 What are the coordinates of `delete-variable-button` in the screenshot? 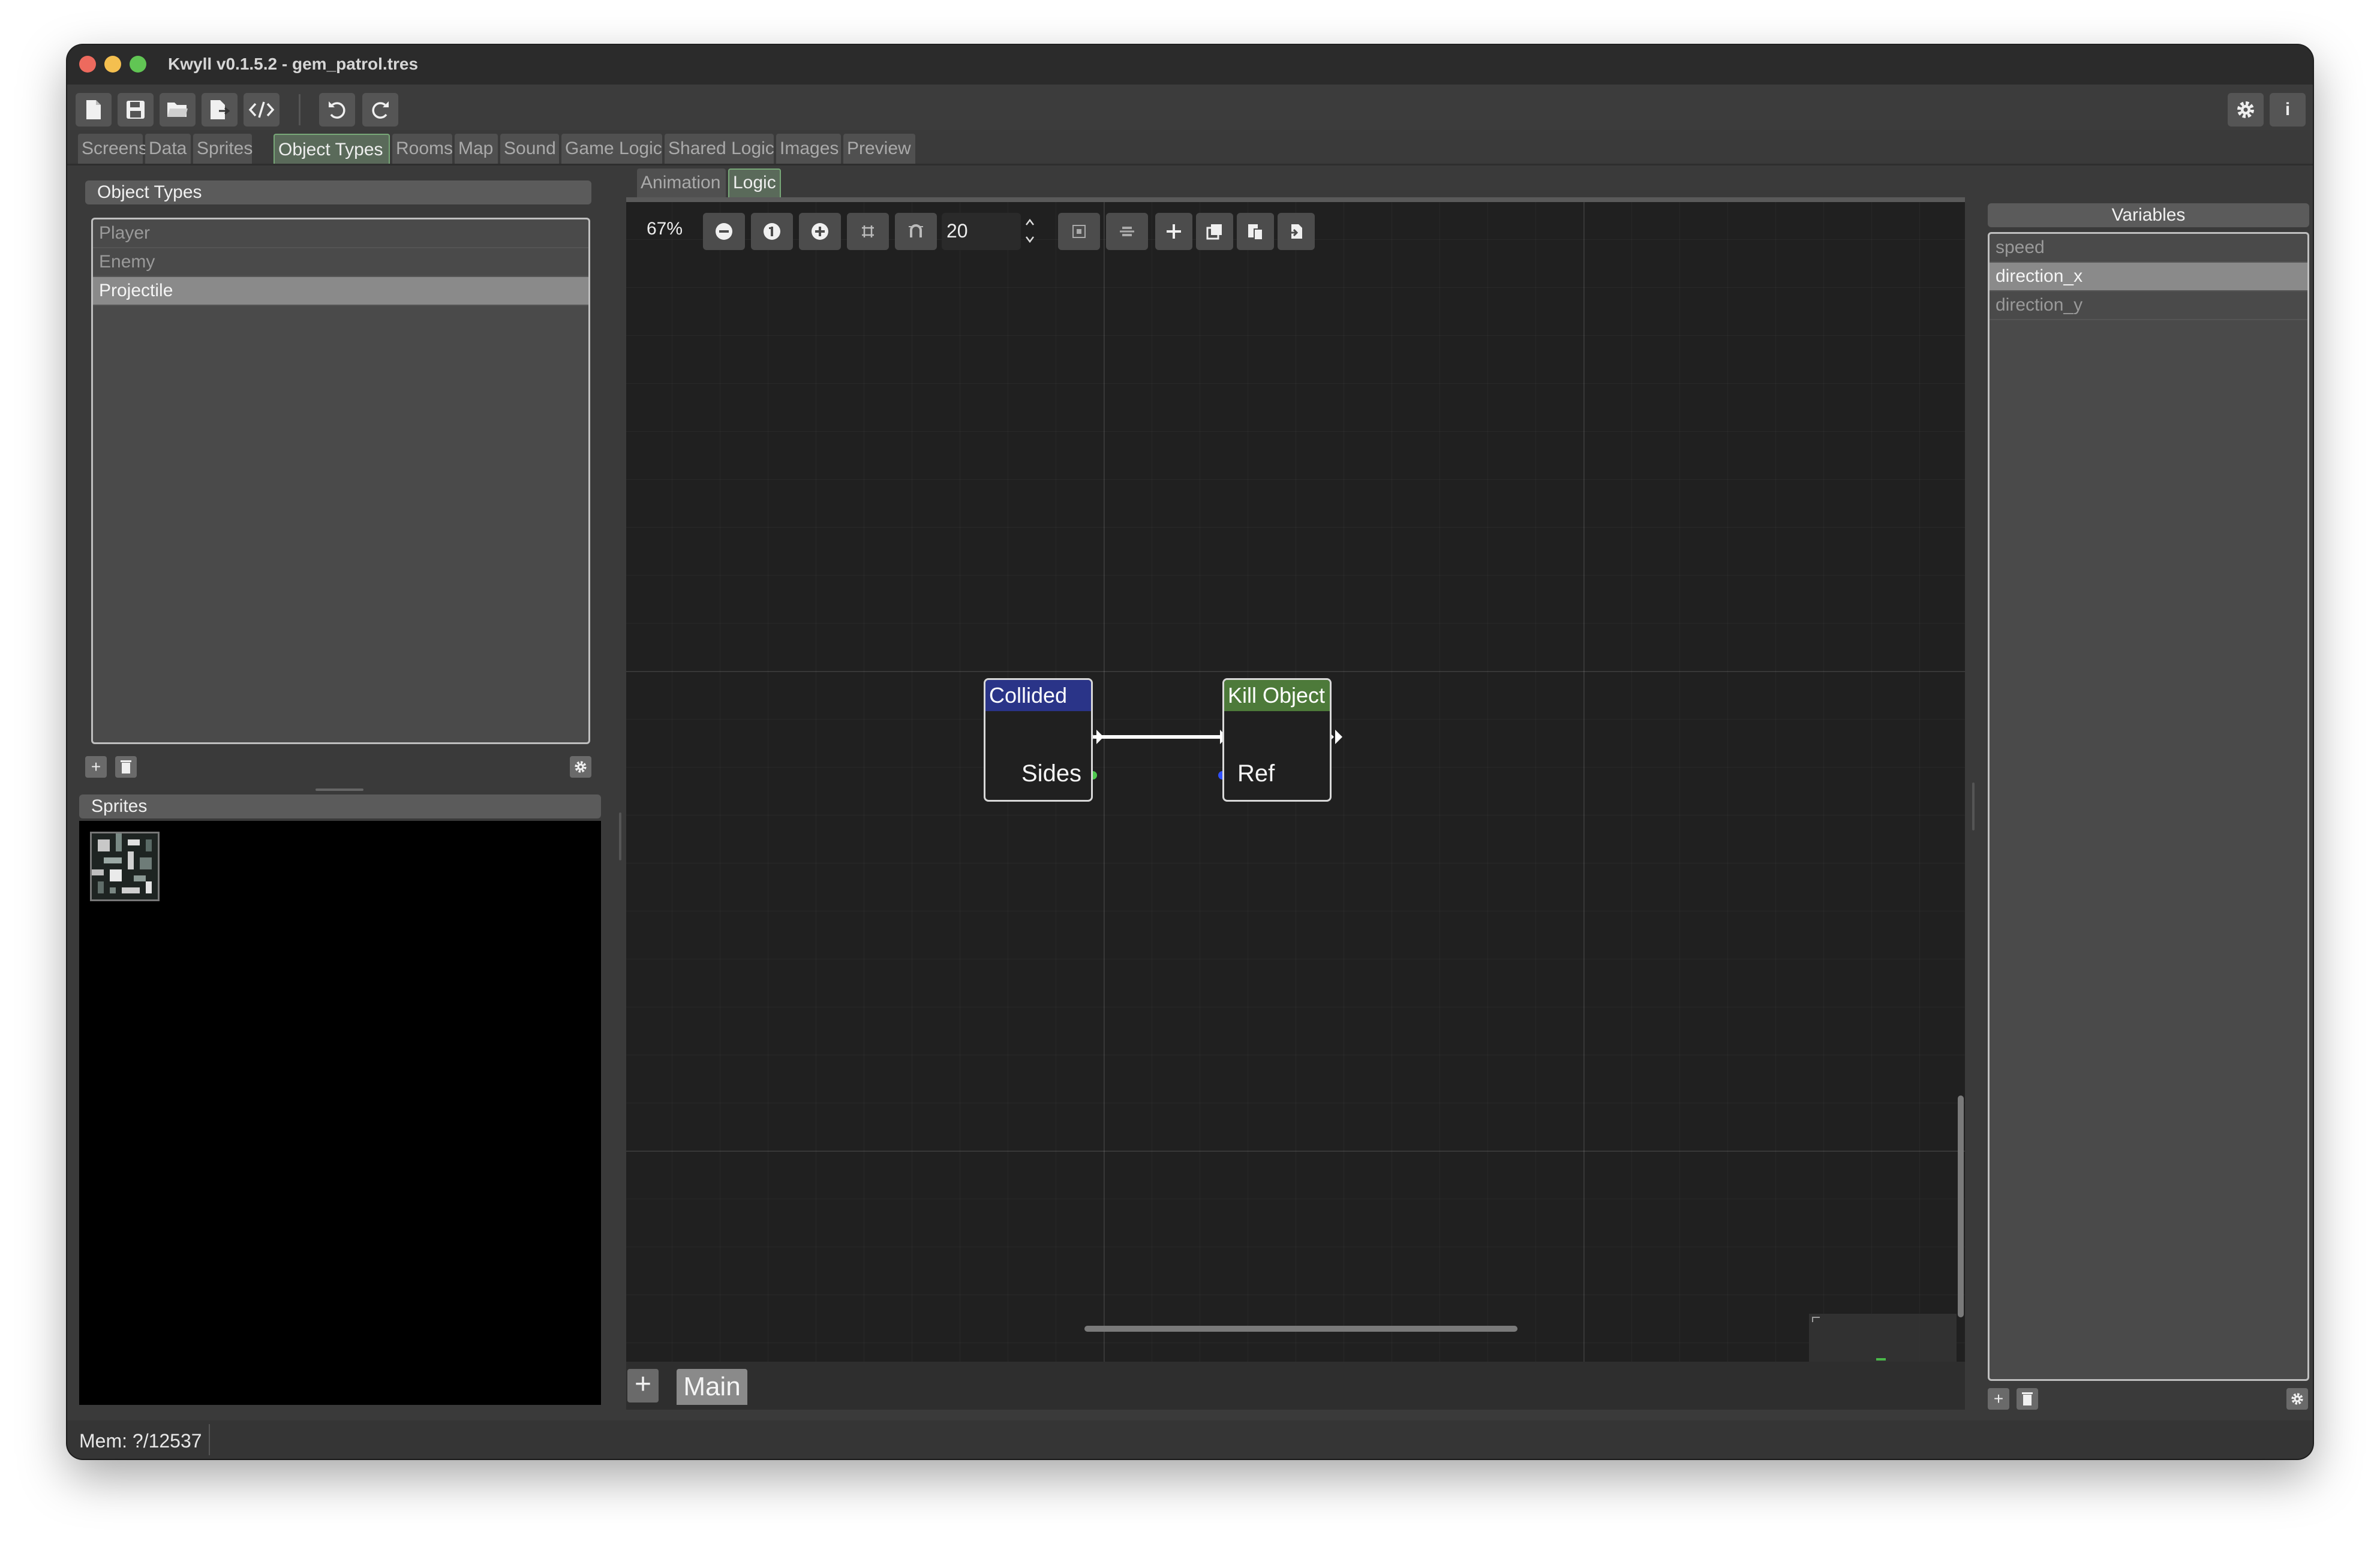 It's located at (2028, 1399).